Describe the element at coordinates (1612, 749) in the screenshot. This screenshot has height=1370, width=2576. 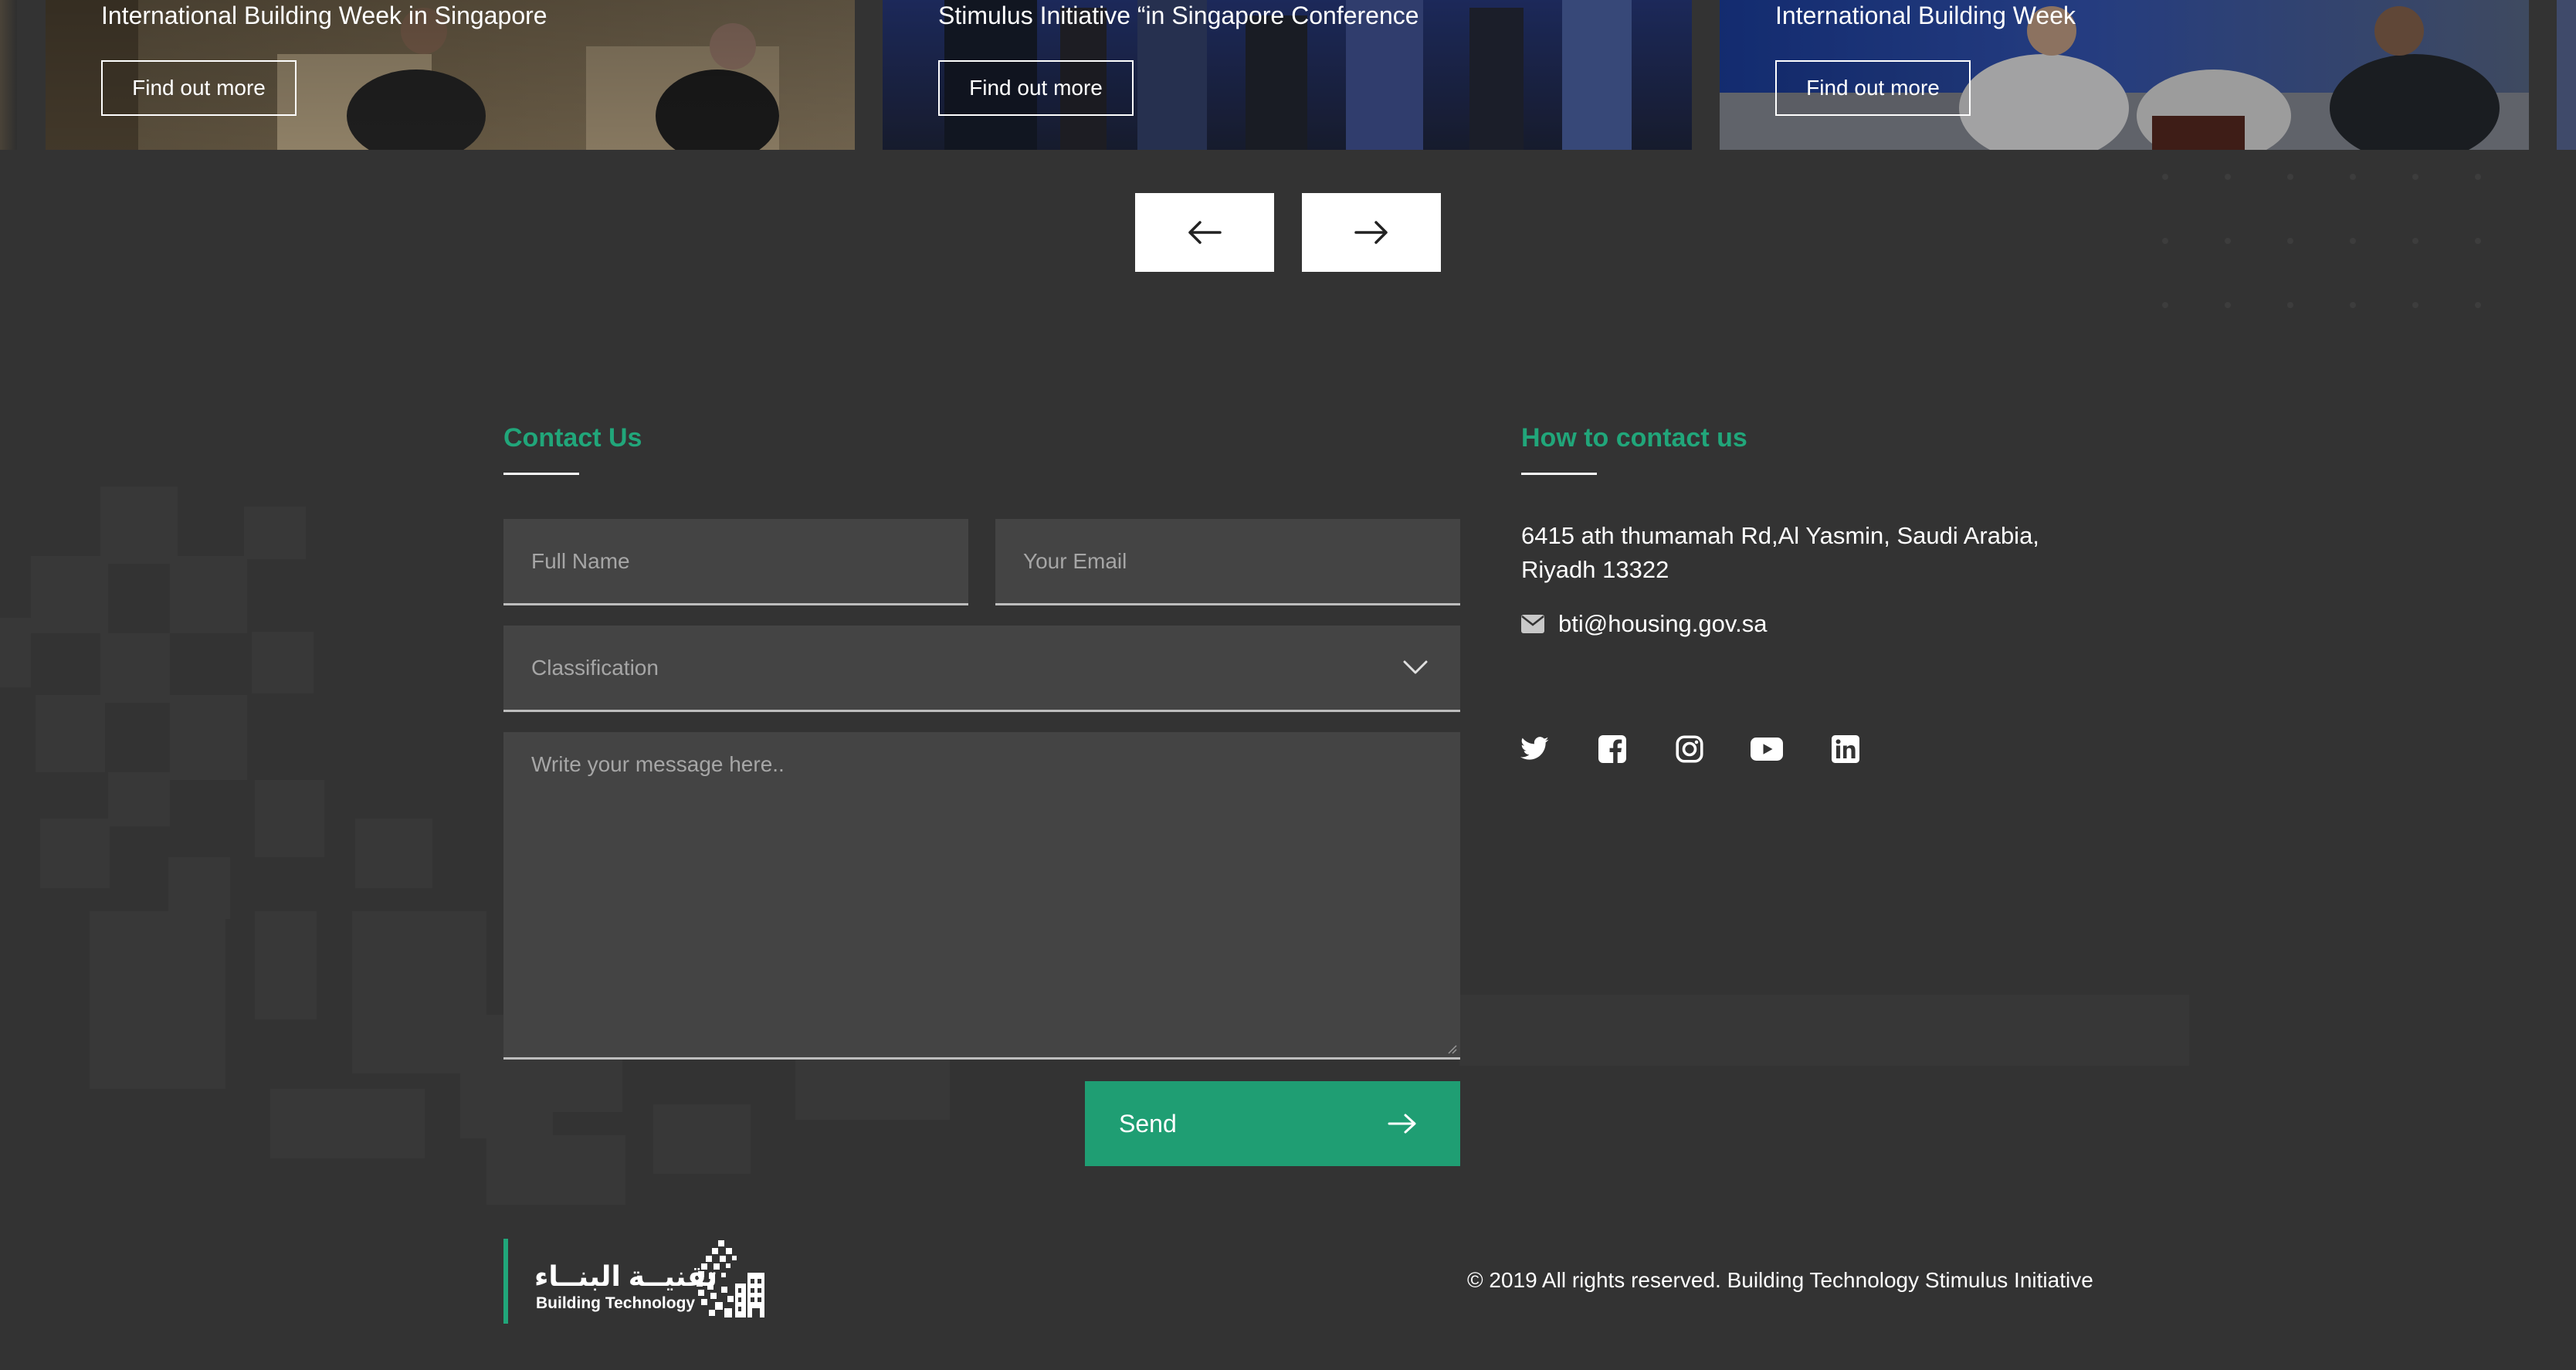
I see `facebook-icon` at that location.